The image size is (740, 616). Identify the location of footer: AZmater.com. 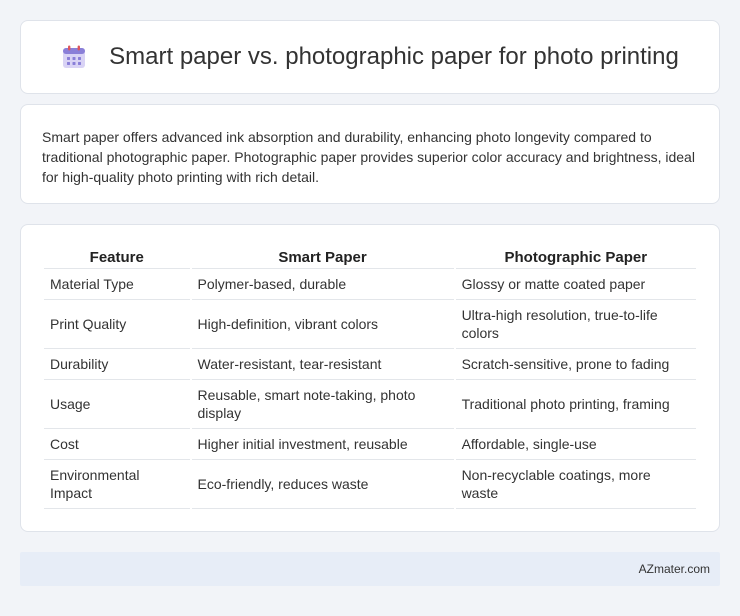
(370, 569).